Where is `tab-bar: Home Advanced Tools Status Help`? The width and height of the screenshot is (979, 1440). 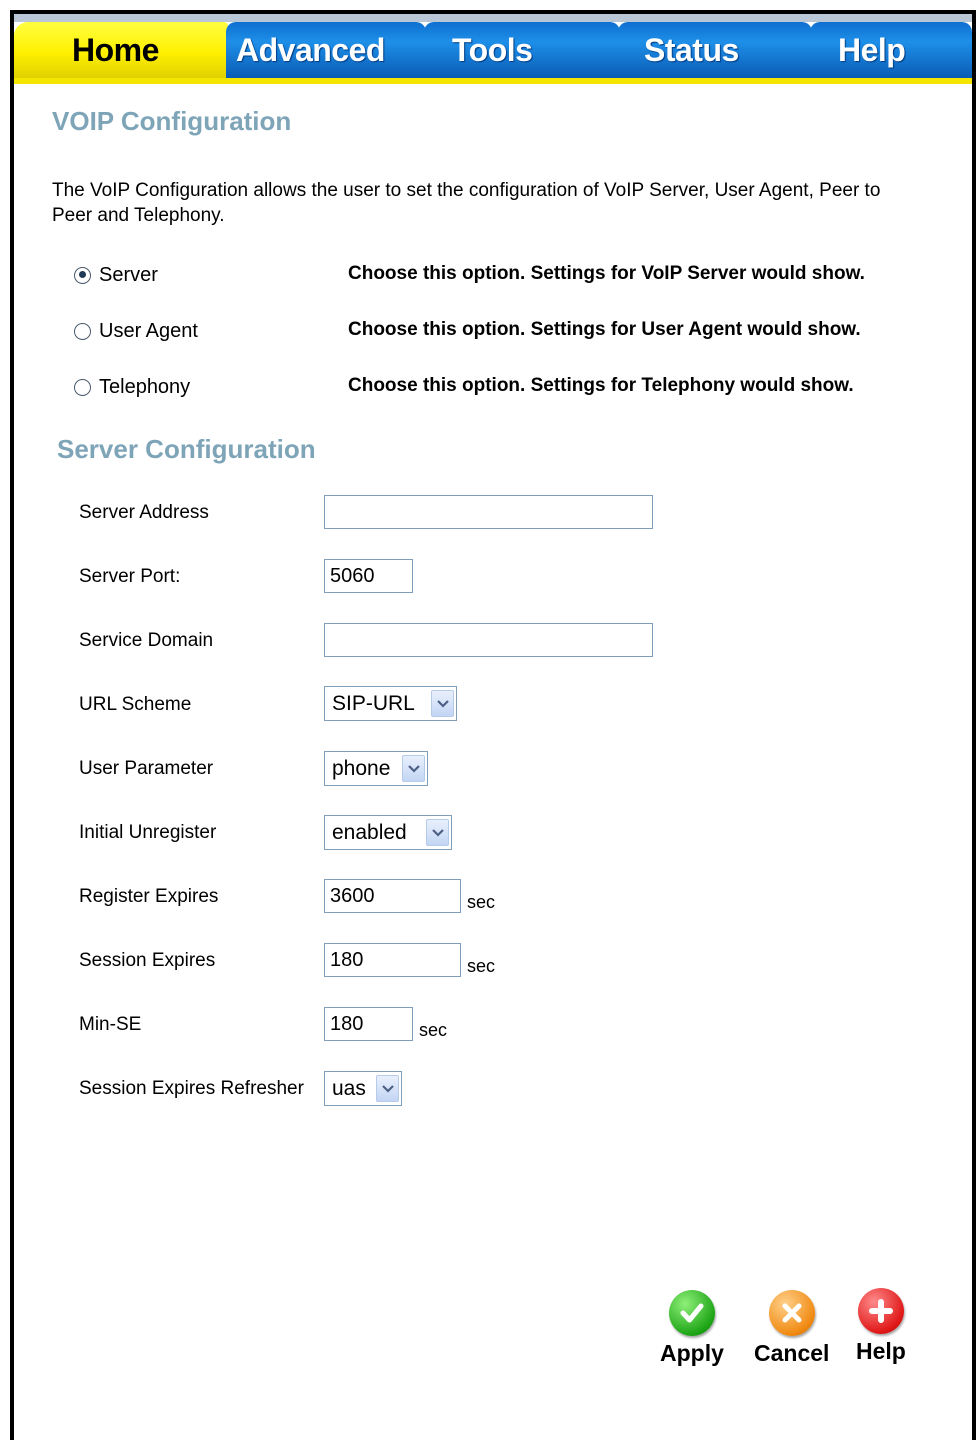
tab-bar: Home Advanced Tools Status Help is located at coordinates (493, 46).